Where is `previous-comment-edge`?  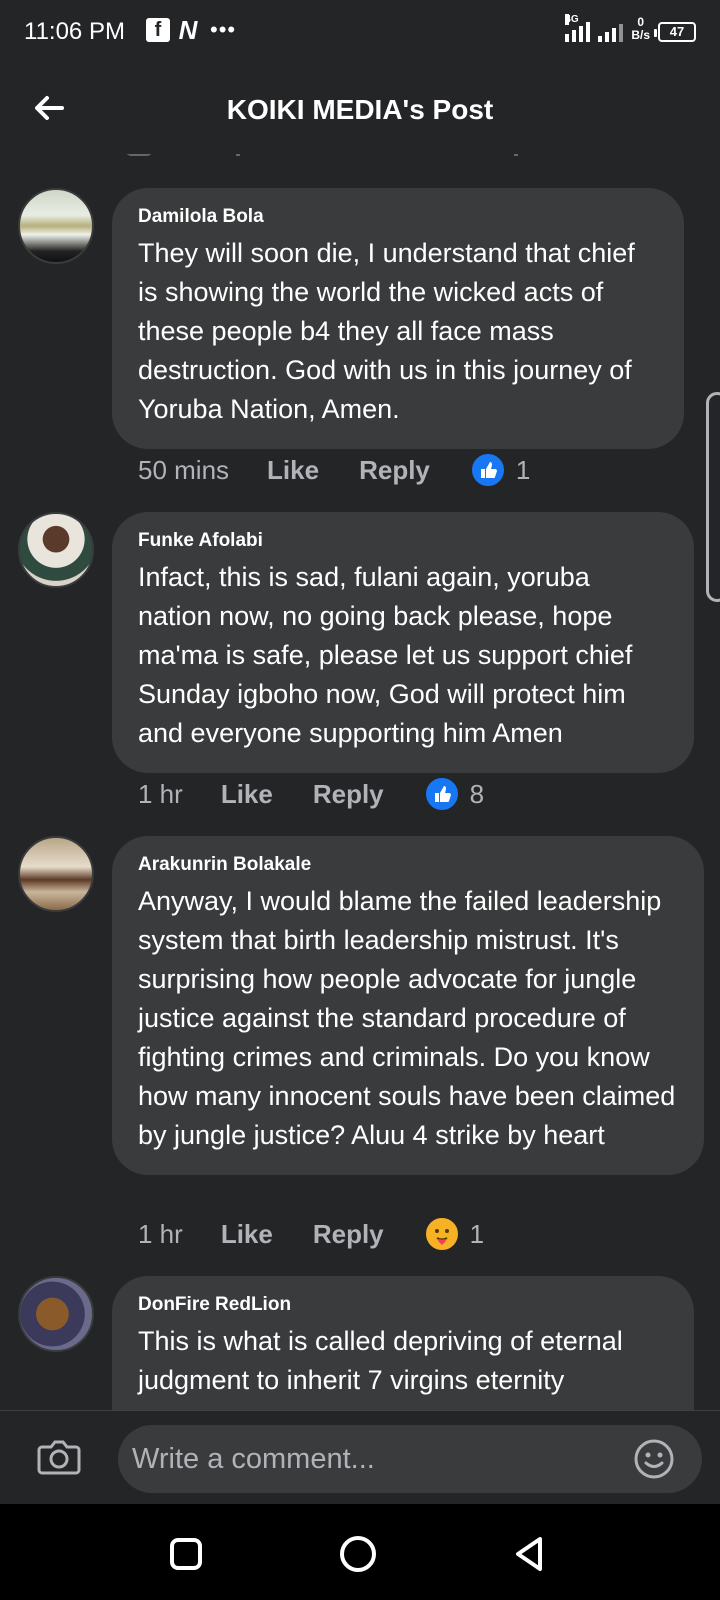 previous-comment-edge is located at coordinates (330, 157).